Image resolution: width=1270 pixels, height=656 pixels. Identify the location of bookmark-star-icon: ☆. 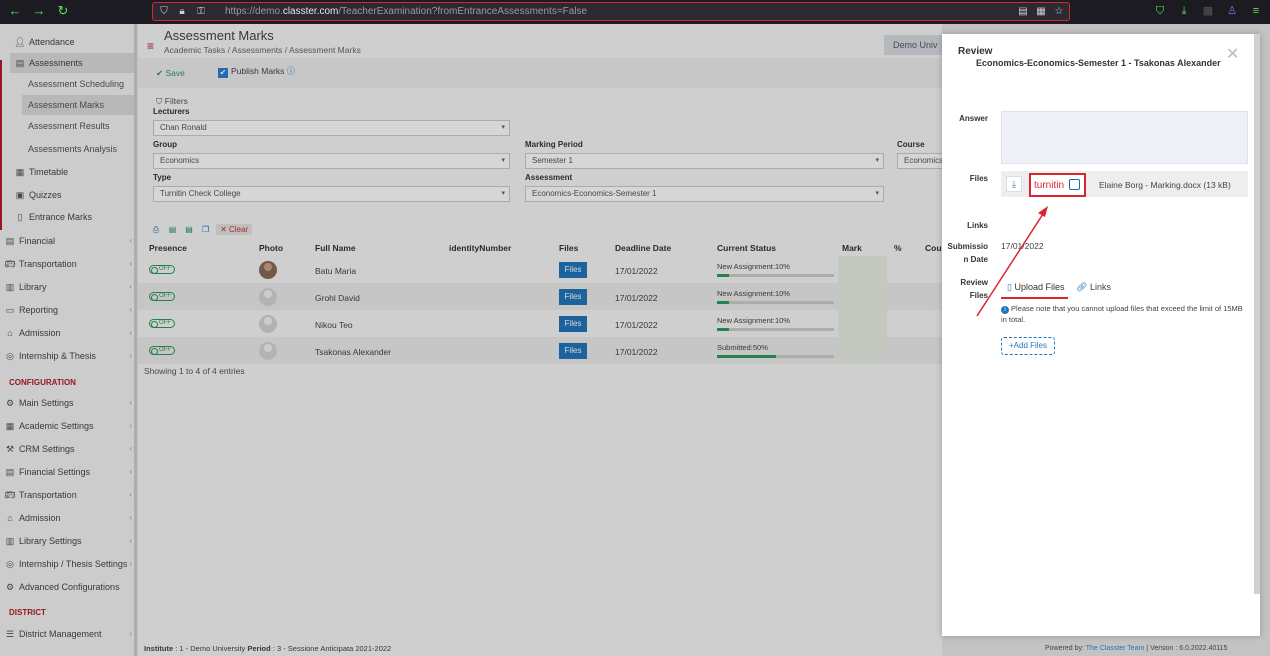
(1059, 11).